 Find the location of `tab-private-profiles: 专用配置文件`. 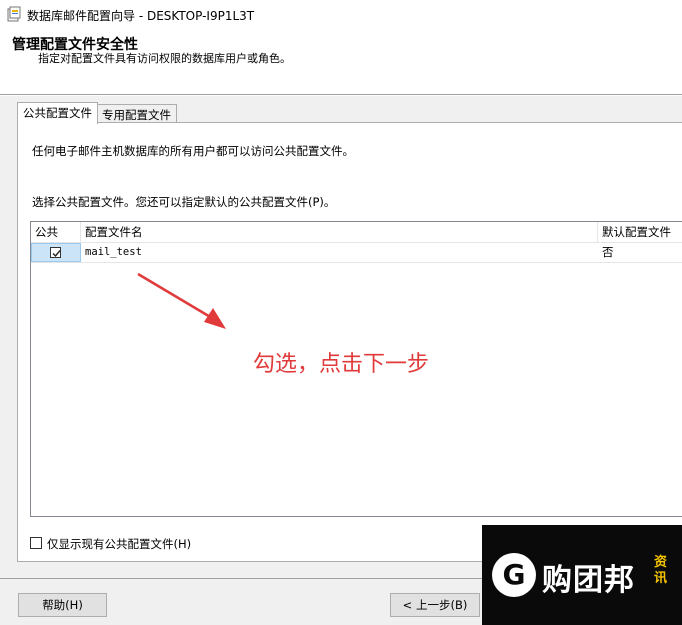

tab-private-profiles: 专用配置文件 is located at coordinates (136, 114).